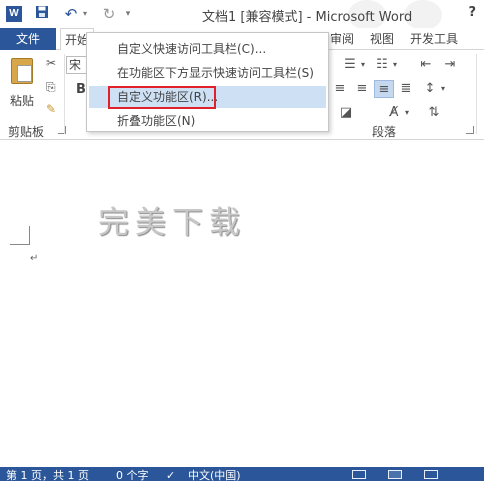  Describe the element at coordinates (207, 121) in the screenshot. I see `menu-item-collapse-ribbon: 折叠功能区(N)` at that location.